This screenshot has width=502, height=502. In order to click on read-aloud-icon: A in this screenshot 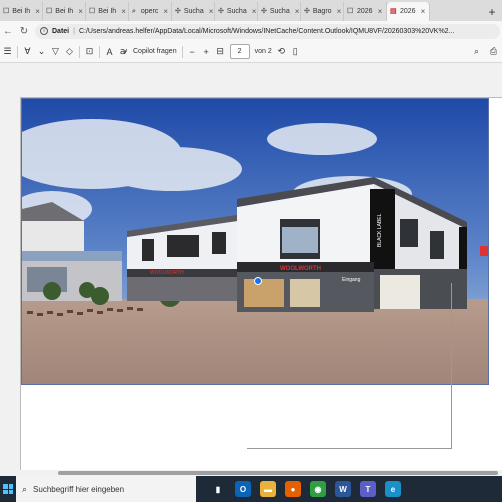, I will do `click(109, 52)`.